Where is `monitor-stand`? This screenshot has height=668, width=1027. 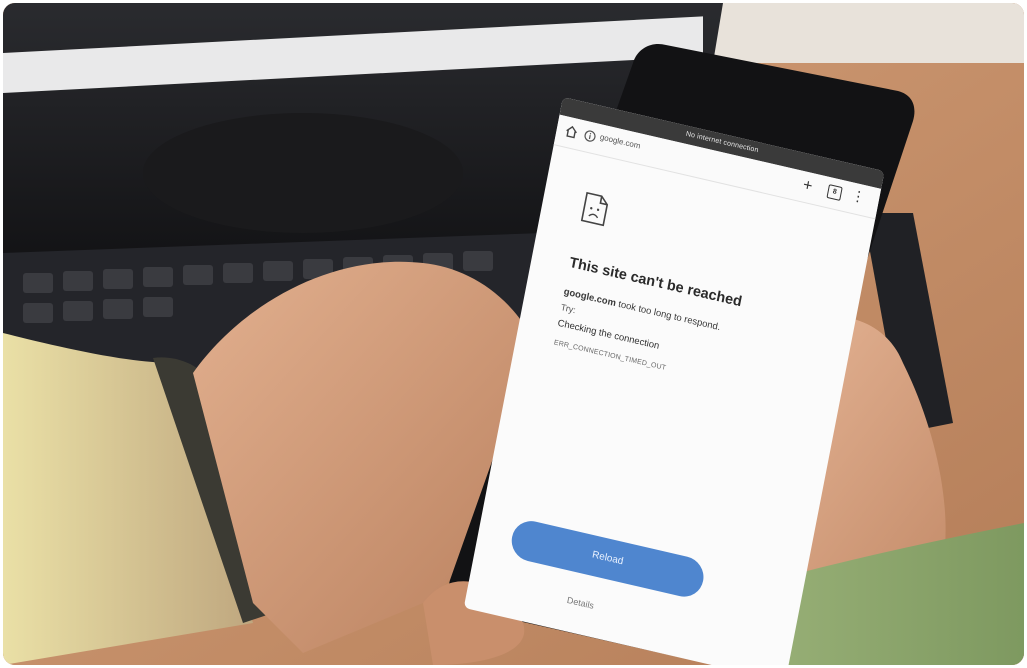
monitor-stand is located at coordinates (303, 173).